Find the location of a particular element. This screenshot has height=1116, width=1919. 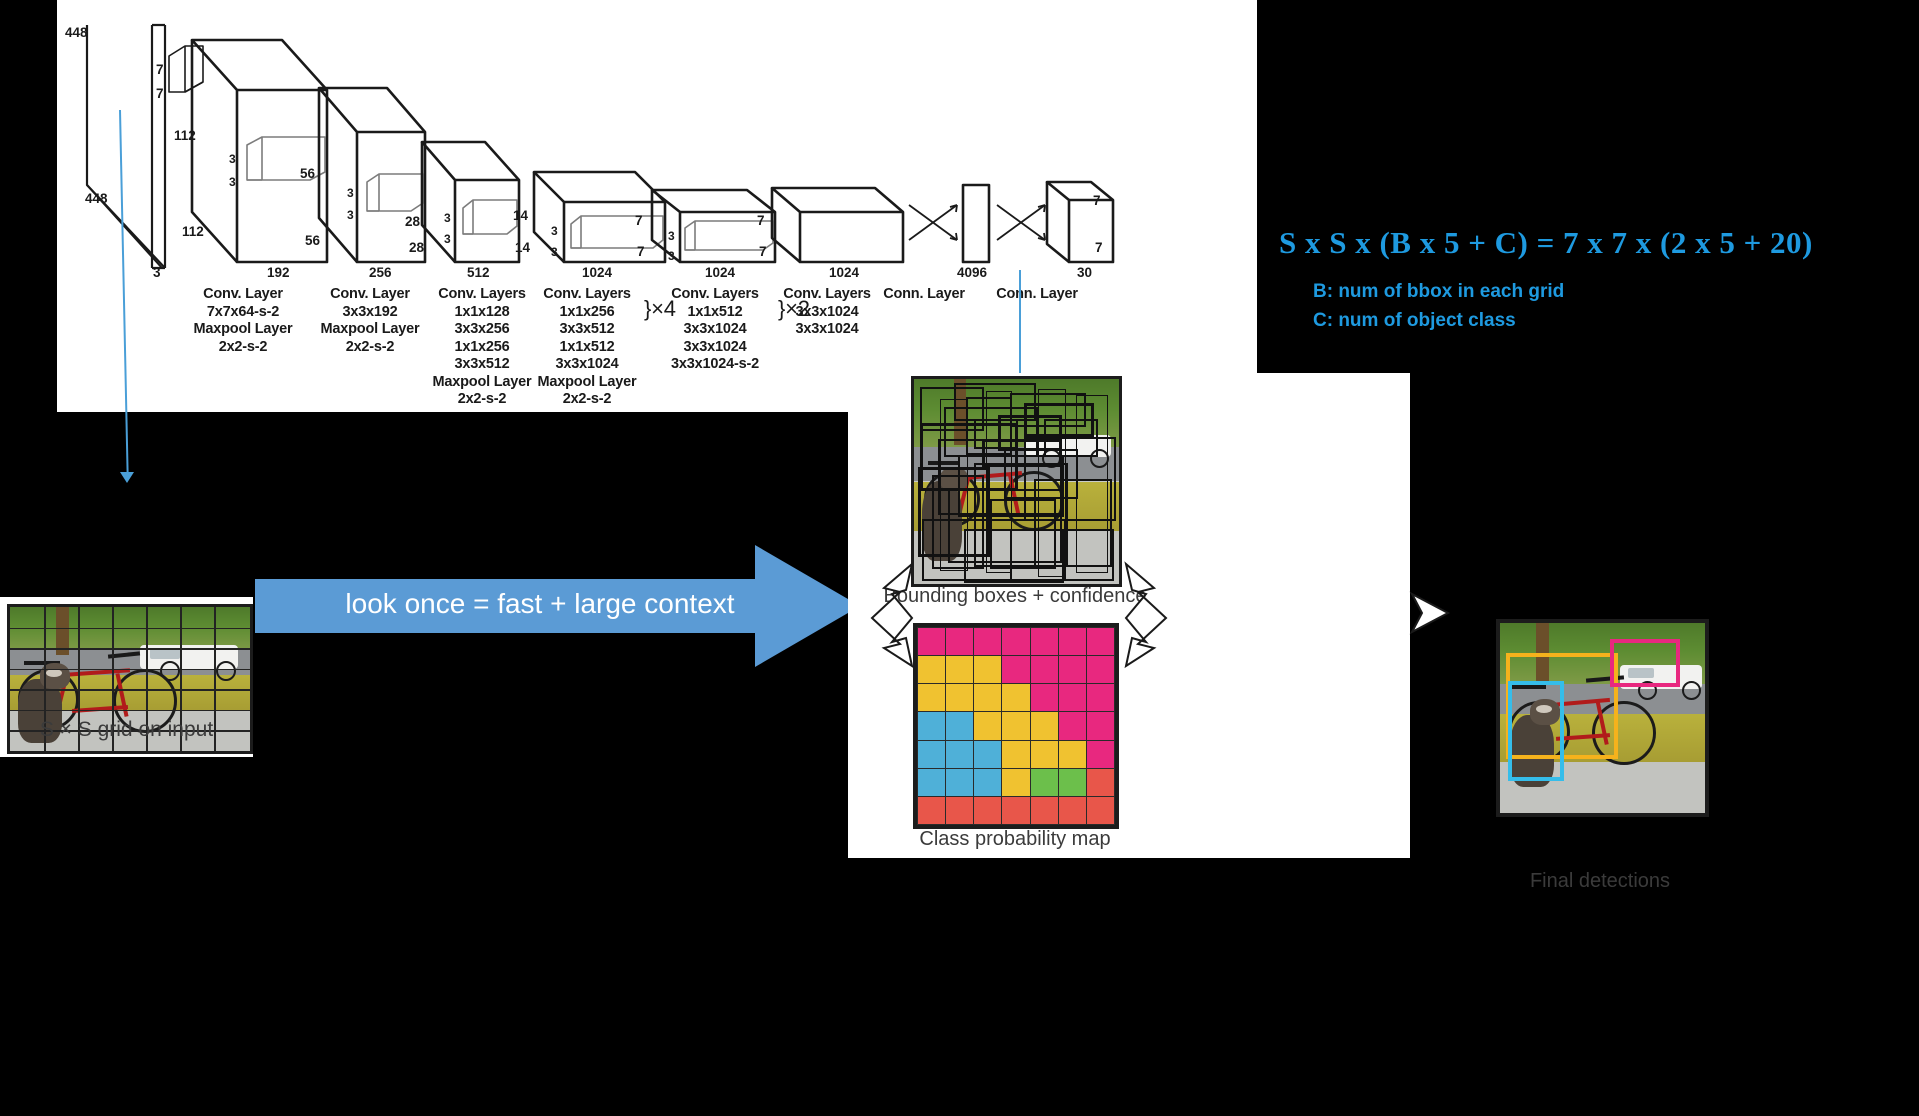

caption-title: Conn. Layer is located at coordinates (1037, 294).